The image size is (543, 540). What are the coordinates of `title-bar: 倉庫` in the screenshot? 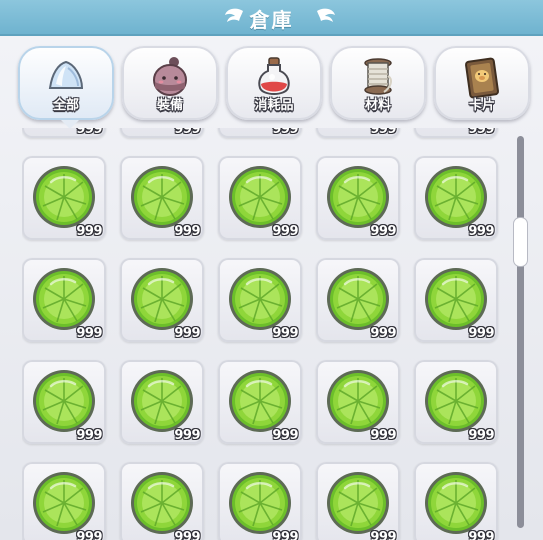 It's located at (271, 18).